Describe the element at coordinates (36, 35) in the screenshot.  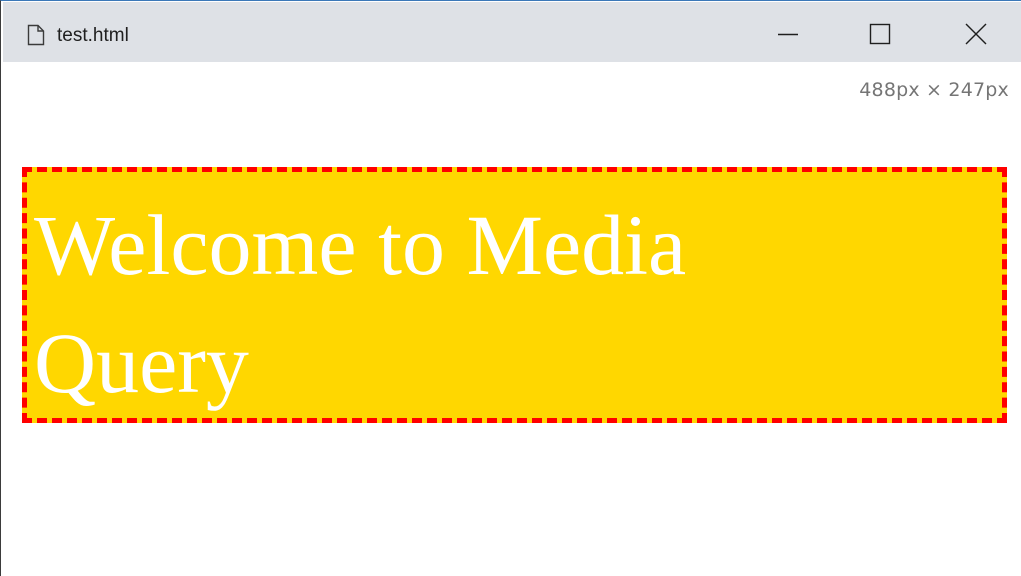
I see `document-icon` at that location.